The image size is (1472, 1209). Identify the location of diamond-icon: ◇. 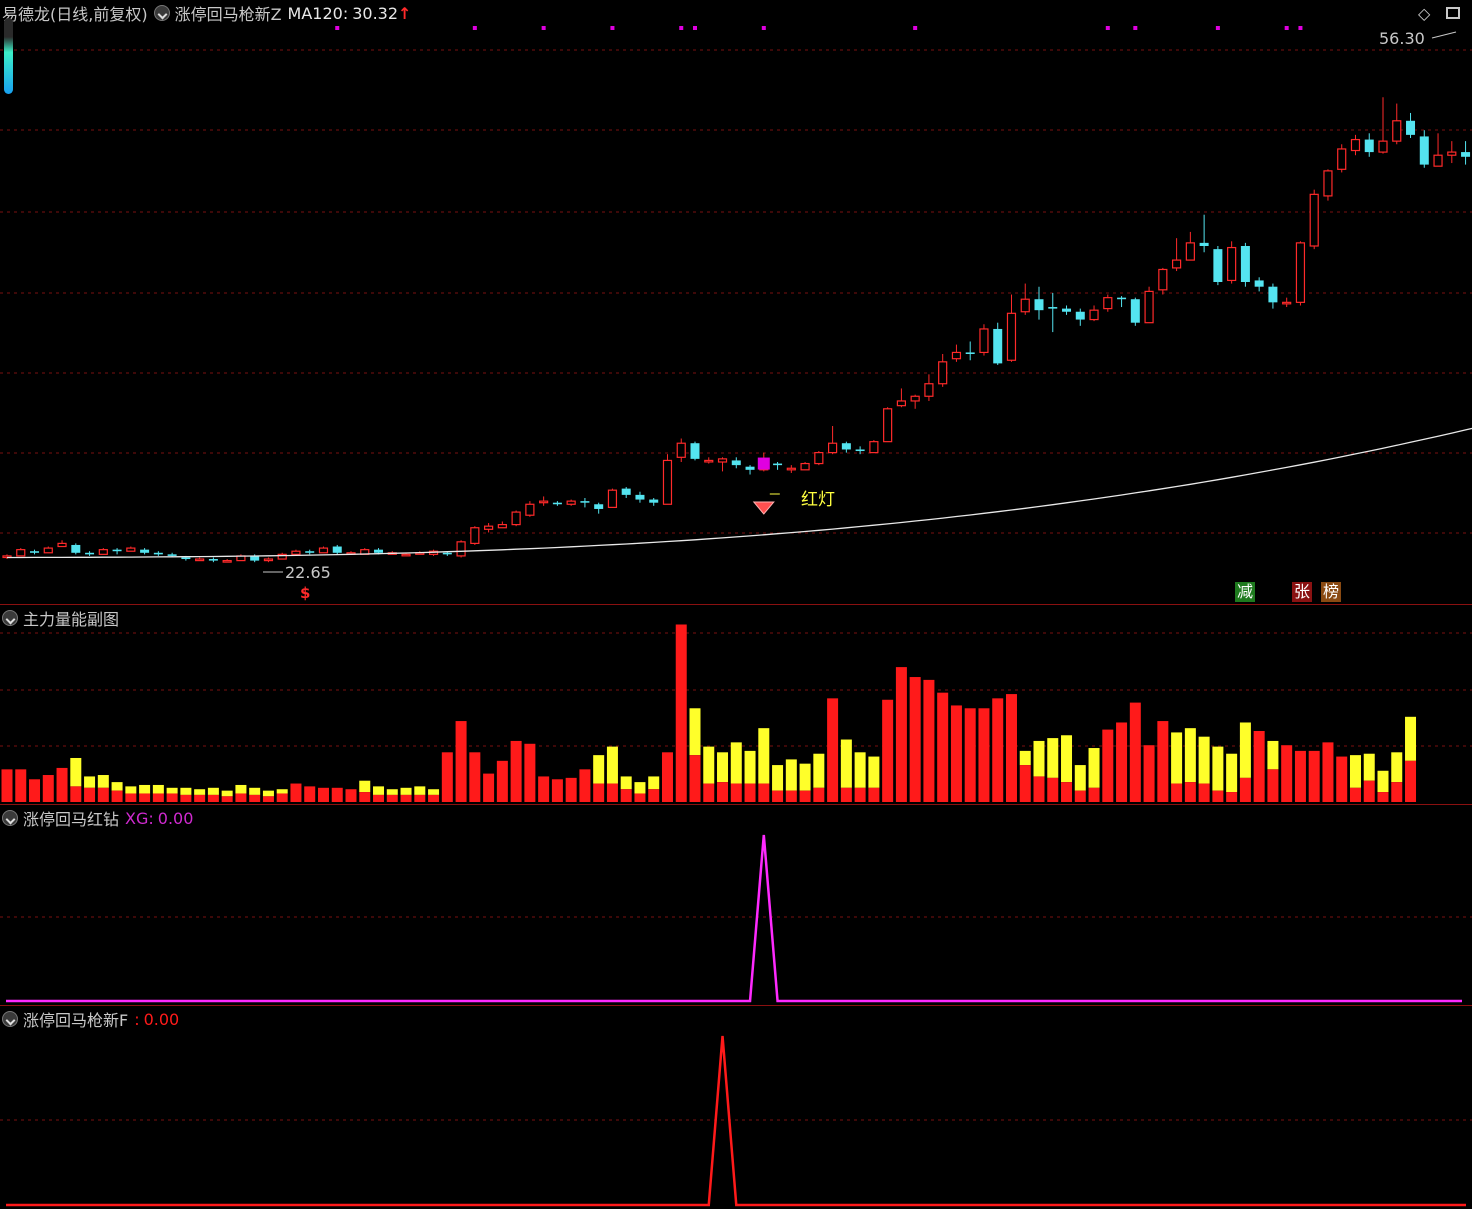
(1424, 13).